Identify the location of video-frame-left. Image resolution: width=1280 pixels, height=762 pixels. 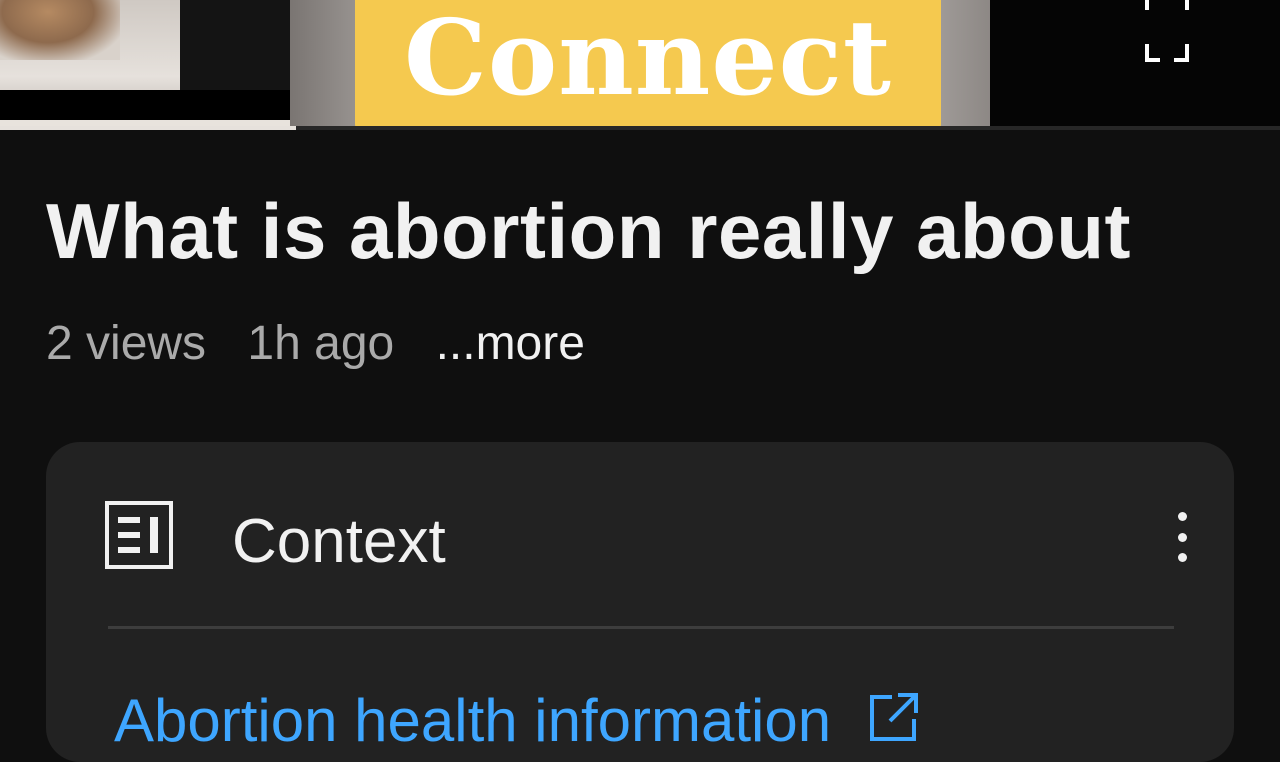
(155, 64).